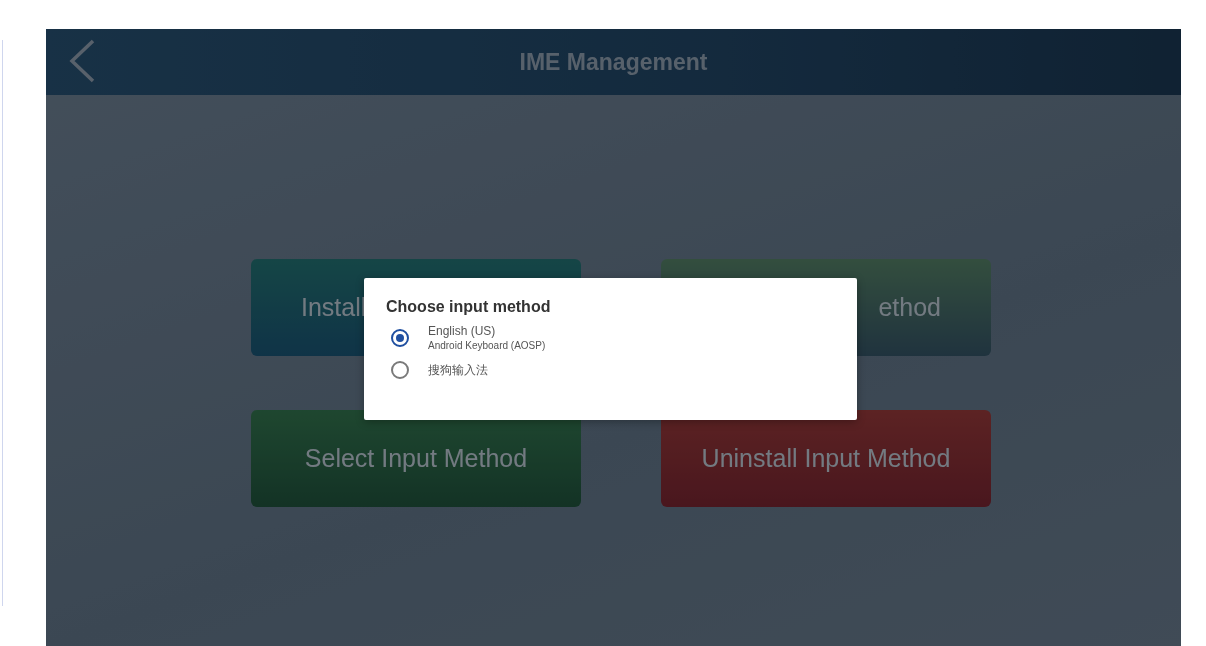 The width and height of the screenshot is (1206, 646). What do you see at coordinates (458, 370) in the screenshot?
I see `option-label: 搜狗输入法` at bounding box center [458, 370].